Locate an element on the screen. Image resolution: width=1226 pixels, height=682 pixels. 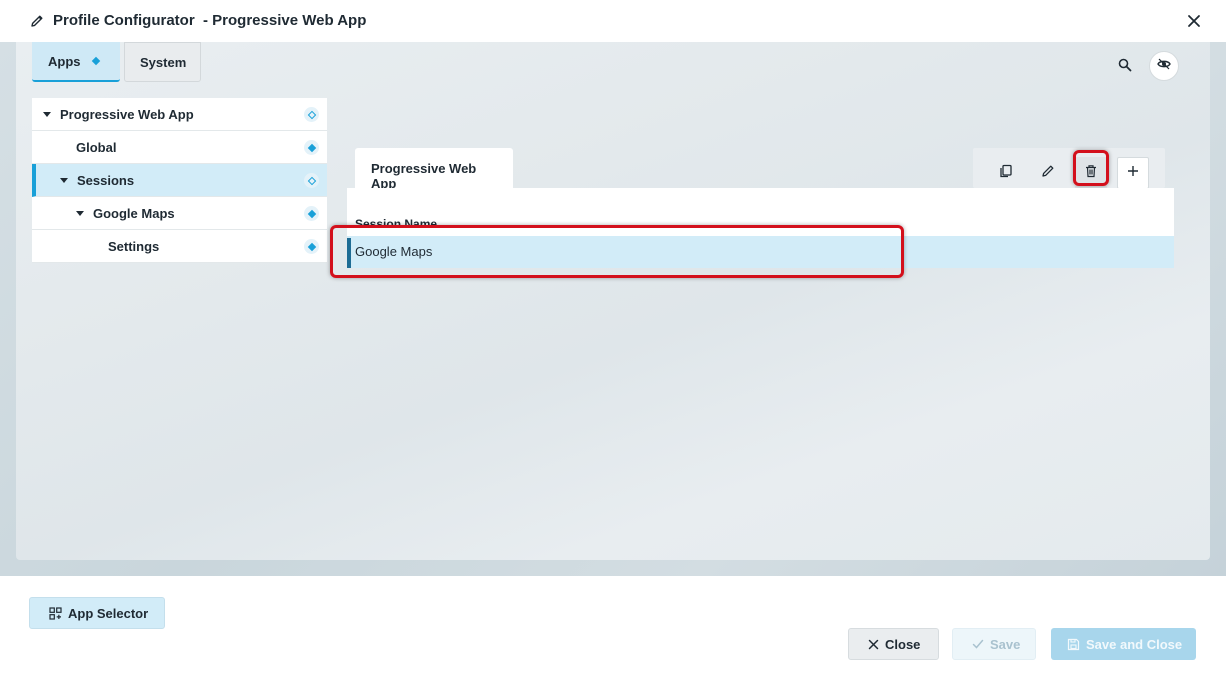
tree-item-google-maps: Google Maps is located at coordinates (179, 213).